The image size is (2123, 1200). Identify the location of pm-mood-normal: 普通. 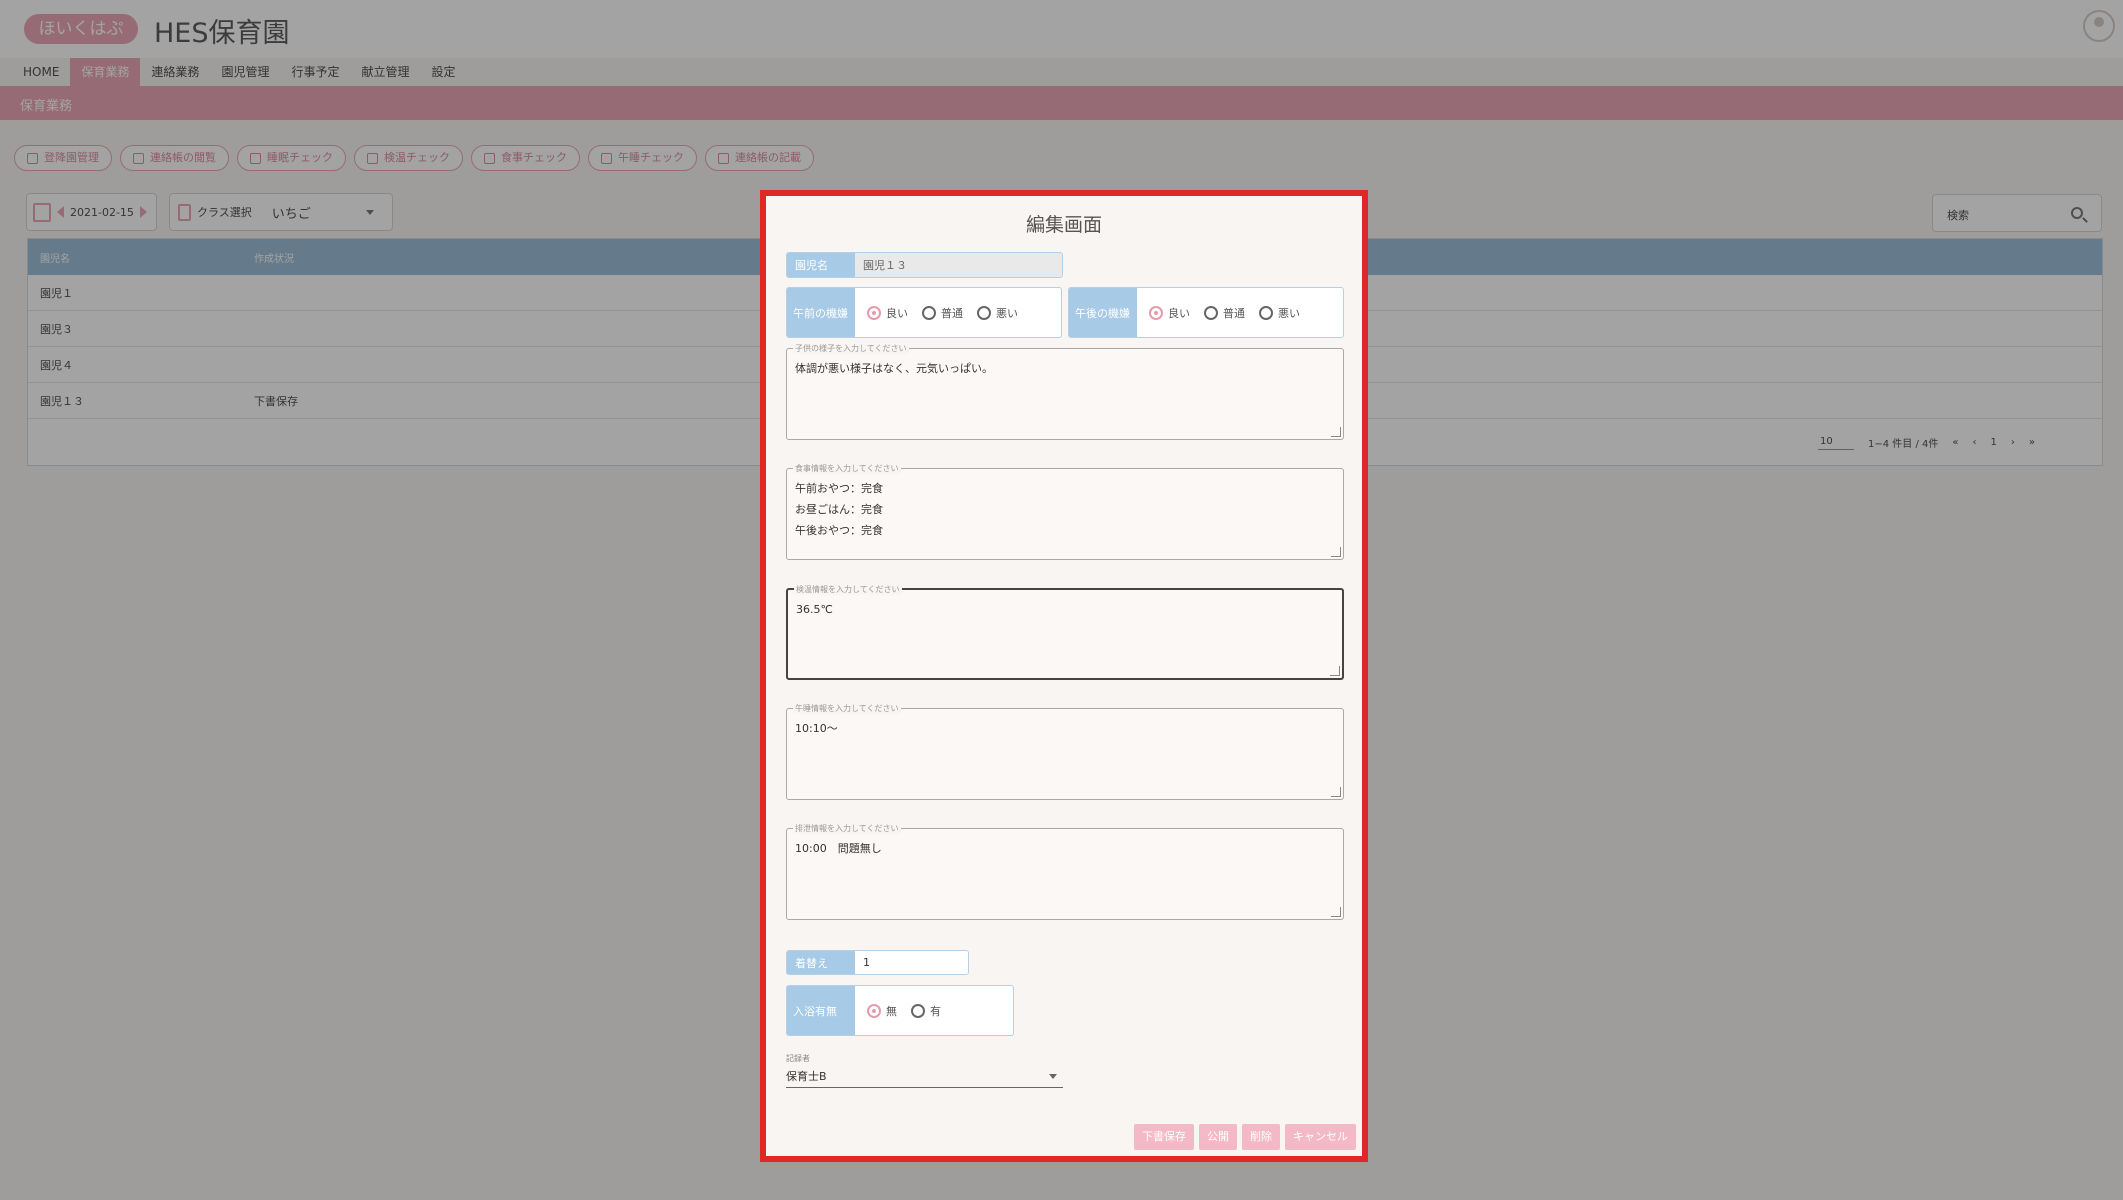
(1224, 313).